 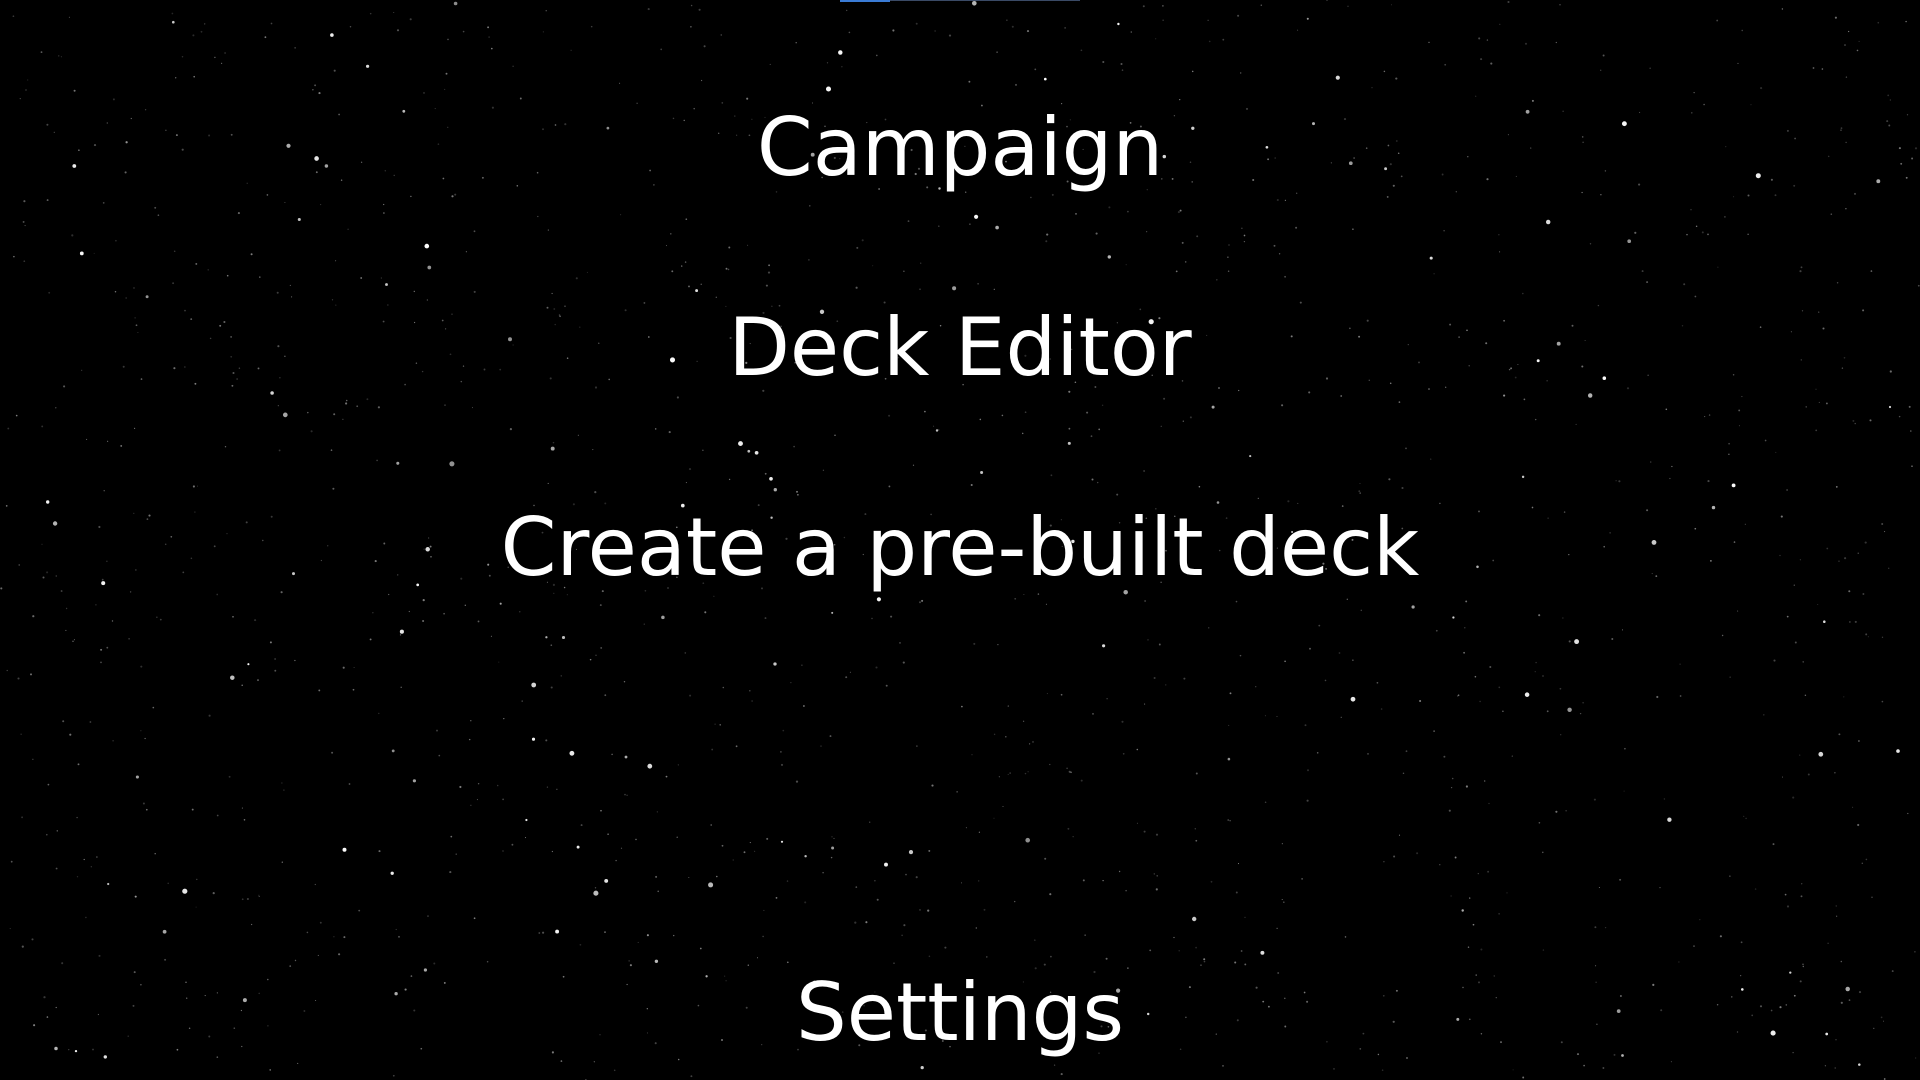 I want to click on campaign-button: Campaign, so click(x=960, y=148).